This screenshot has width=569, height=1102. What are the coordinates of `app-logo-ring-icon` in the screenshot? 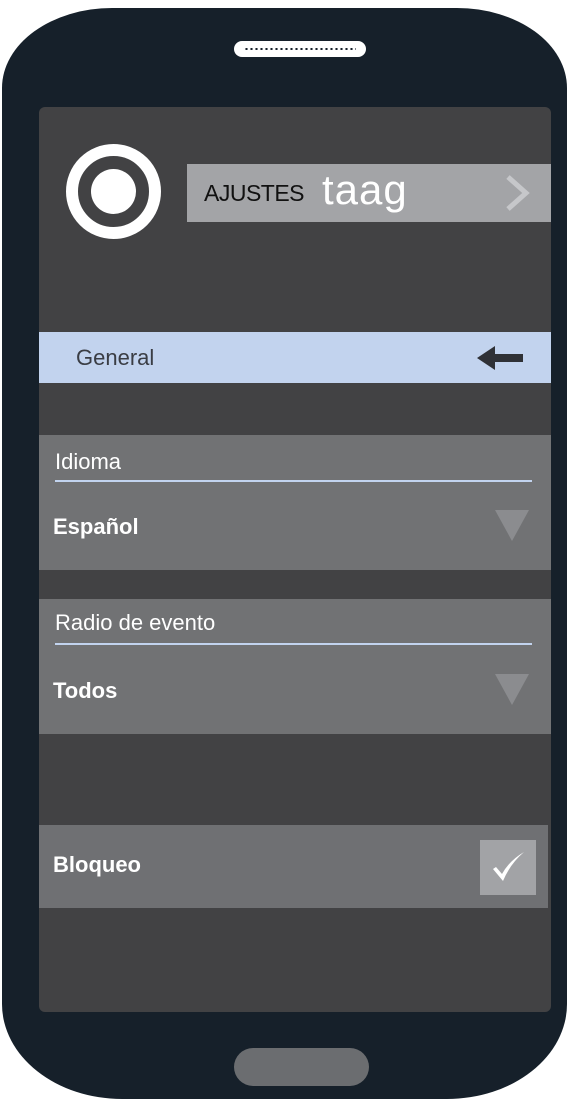 It's located at (113, 191).